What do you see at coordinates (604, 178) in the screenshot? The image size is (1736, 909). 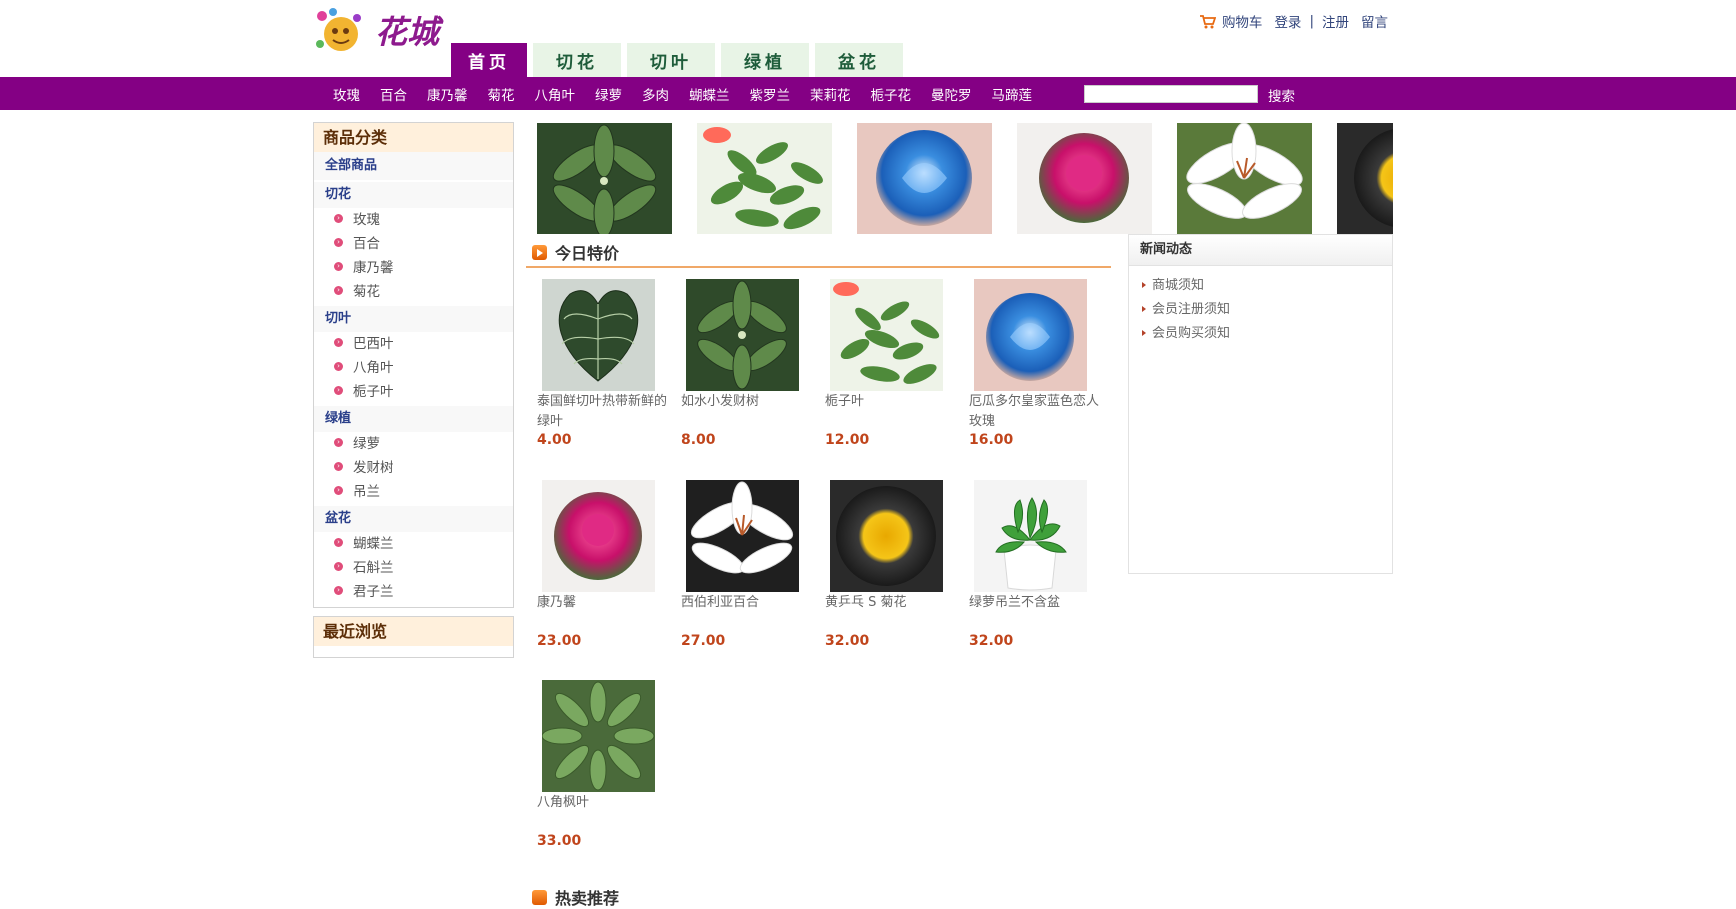 I see `banner-image-money-plant` at bounding box center [604, 178].